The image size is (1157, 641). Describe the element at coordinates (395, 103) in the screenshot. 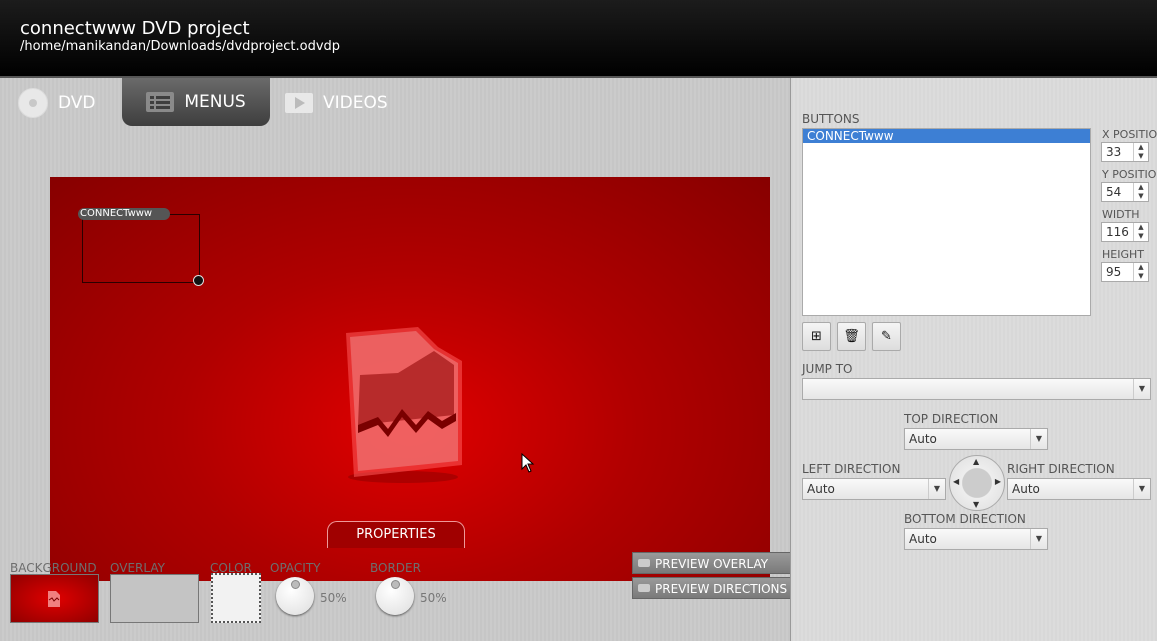

I see `tab-bar: DVD MENUS VIDEOS` at that location.